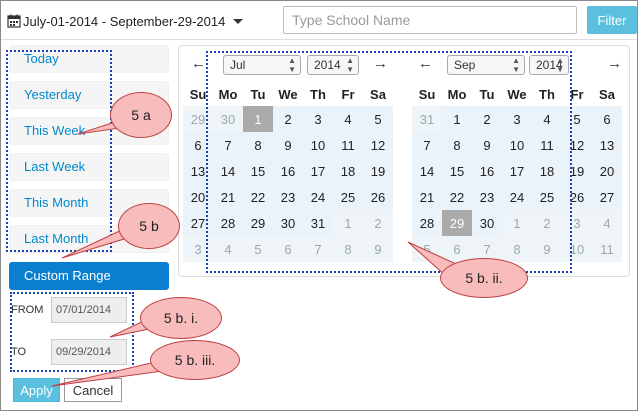 Image resolution: width=638 pixels, height=411 pixels. I want to click on month-select-left: Jul ▲ ▼, so click(262, 65).